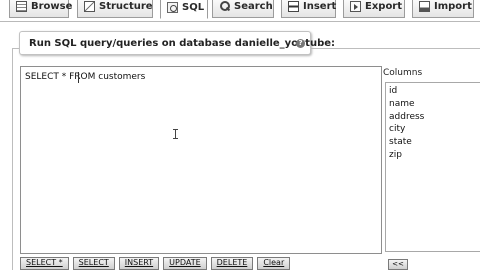  I want to click on tab-insert: Insert, so click(308, 9).